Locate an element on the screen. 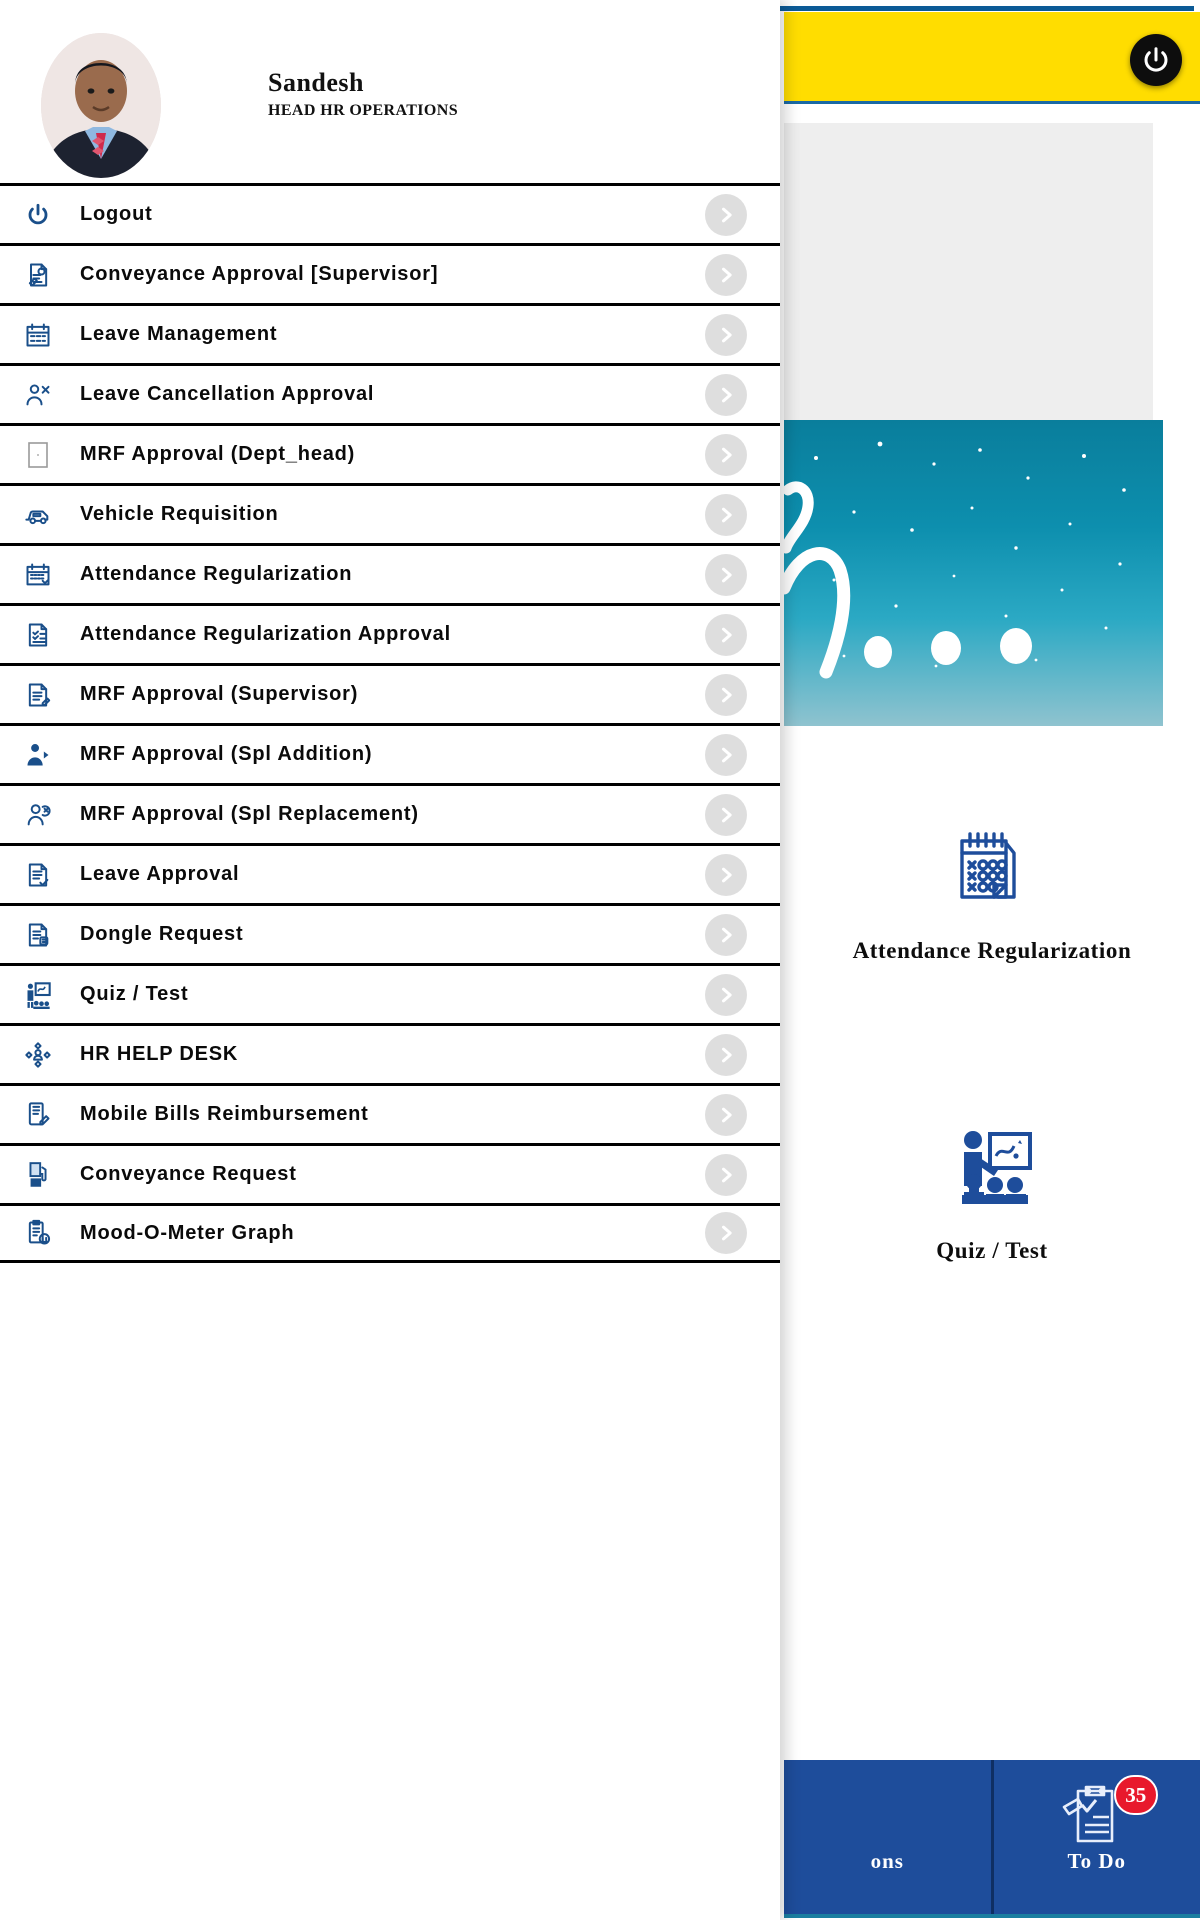 Image resolution: width=1200 pixels, height=1920 pixels. nav-item-todo: 35 To Do is located at coordinates (1095, 1837).